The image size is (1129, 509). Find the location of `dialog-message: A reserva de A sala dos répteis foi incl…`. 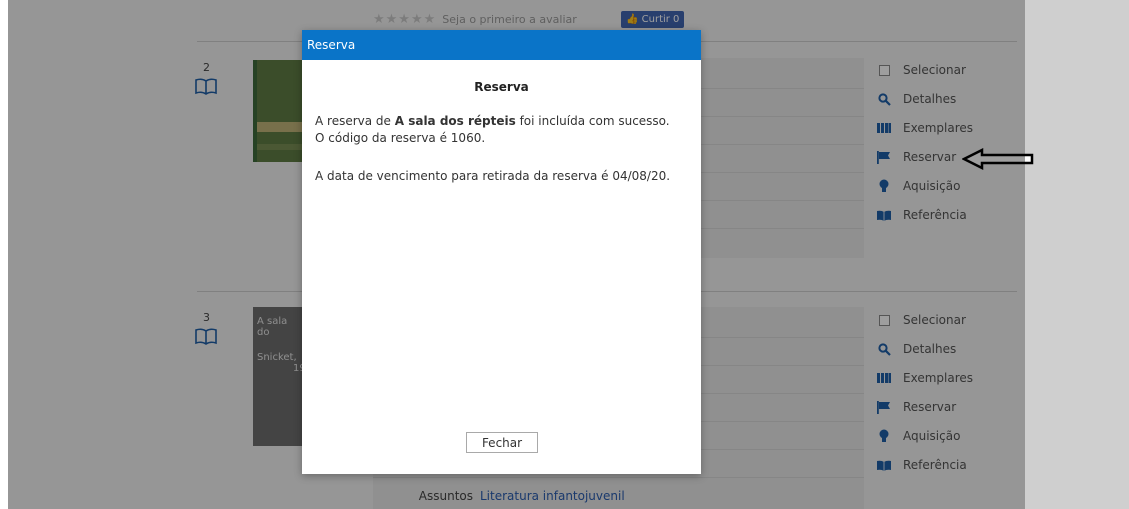

dialog-message: A reserva de A sala dos répteis foi incl… is located at coordinates (492, 130).